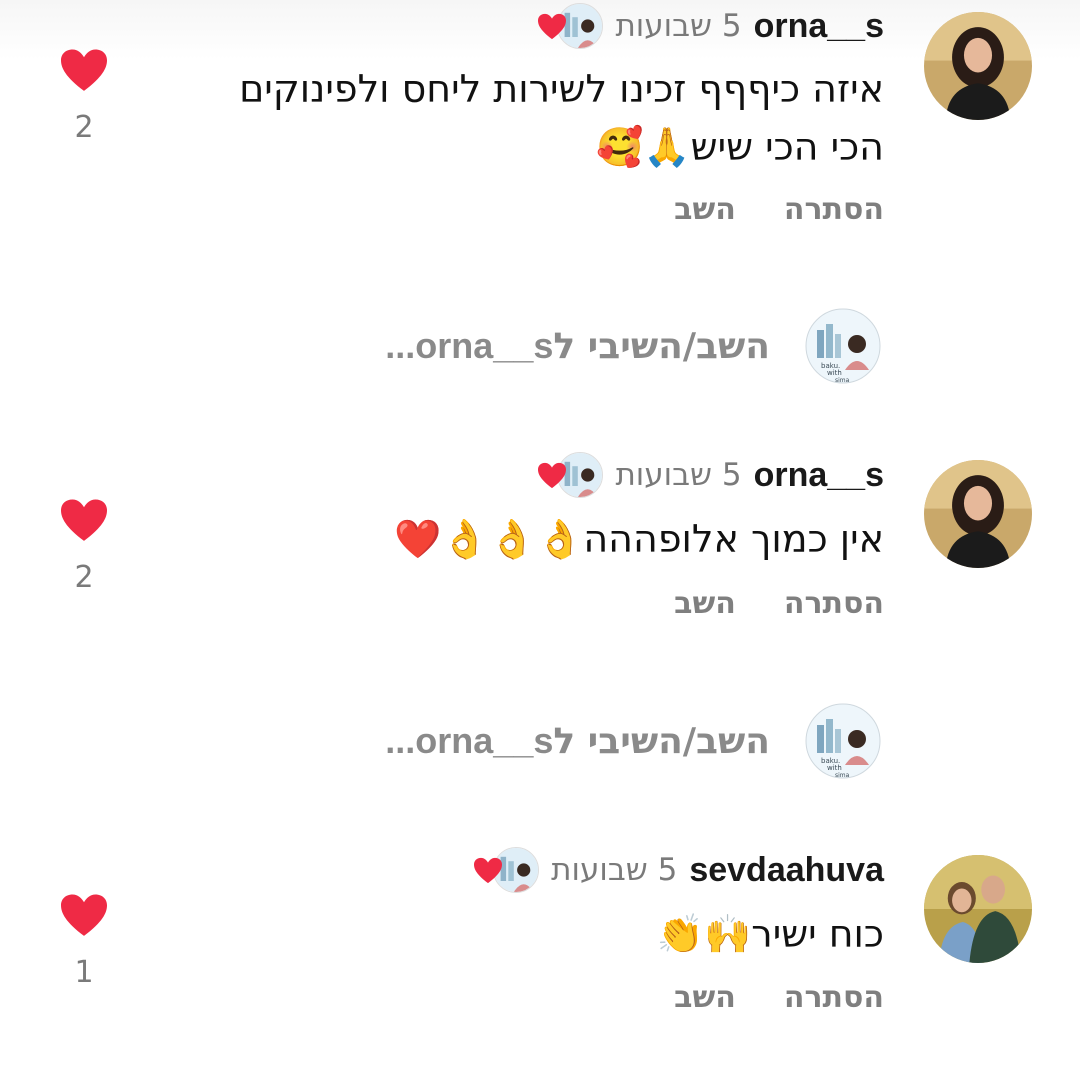 The height and width of the screenshot is (1080, 1080). What do you see at coordinates (786, 870) in the screenshot?
I see `username: sevdaahuva` at bounding box center [786, 870].